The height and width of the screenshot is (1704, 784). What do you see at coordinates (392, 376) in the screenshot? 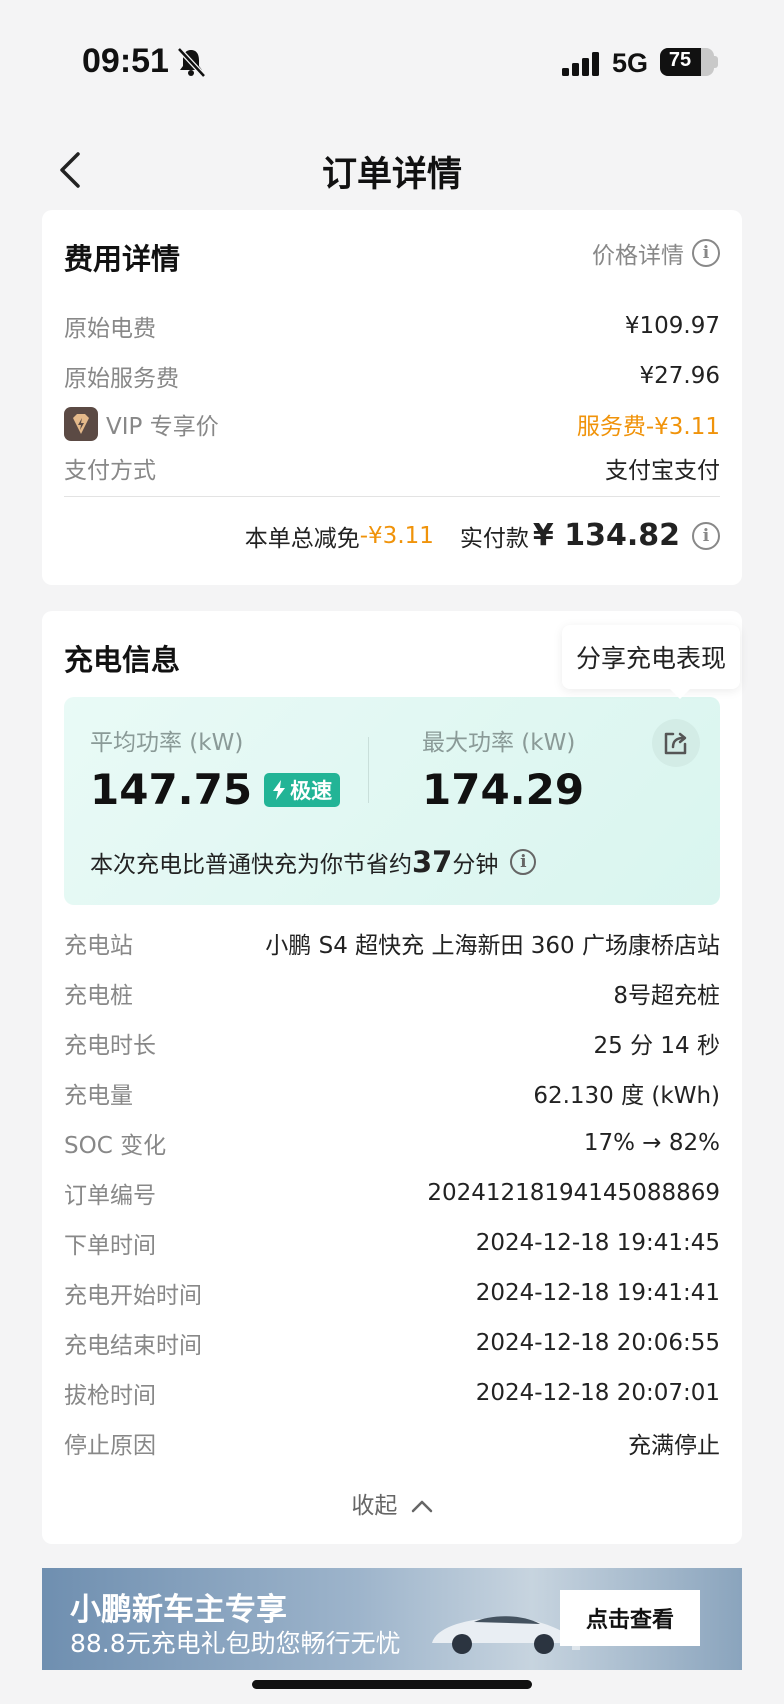
I see `fee-row: 原始服务费 ¥27.96` at bounding box center [392, 376].